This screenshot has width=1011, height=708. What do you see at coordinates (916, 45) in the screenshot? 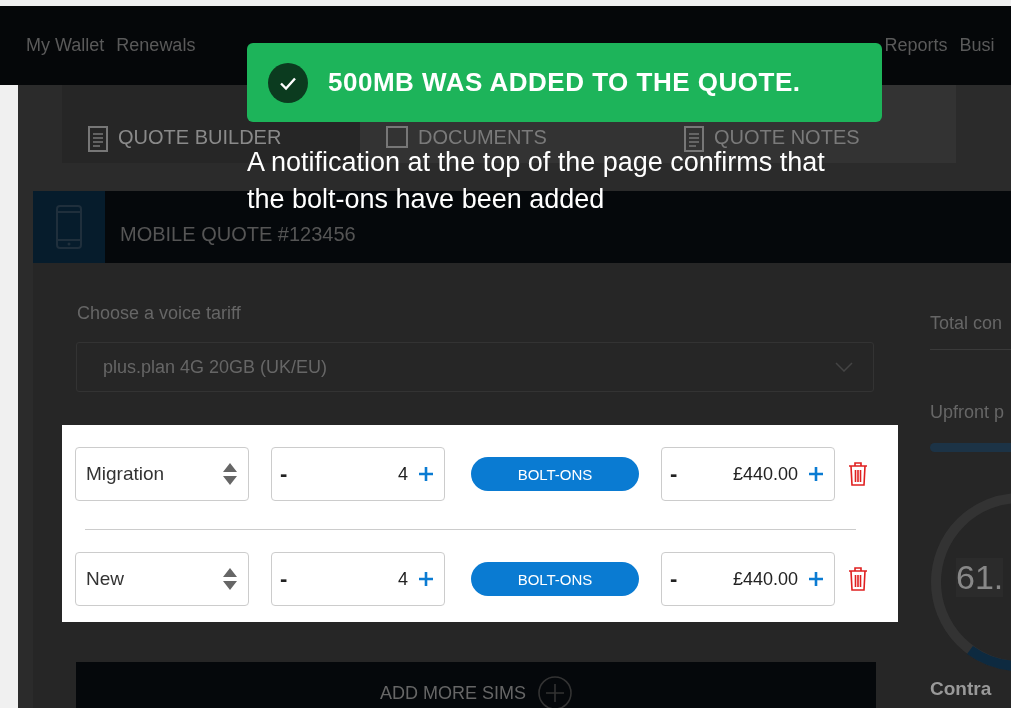
I see `nav-link: Reports` at bounding box center [916, 45].